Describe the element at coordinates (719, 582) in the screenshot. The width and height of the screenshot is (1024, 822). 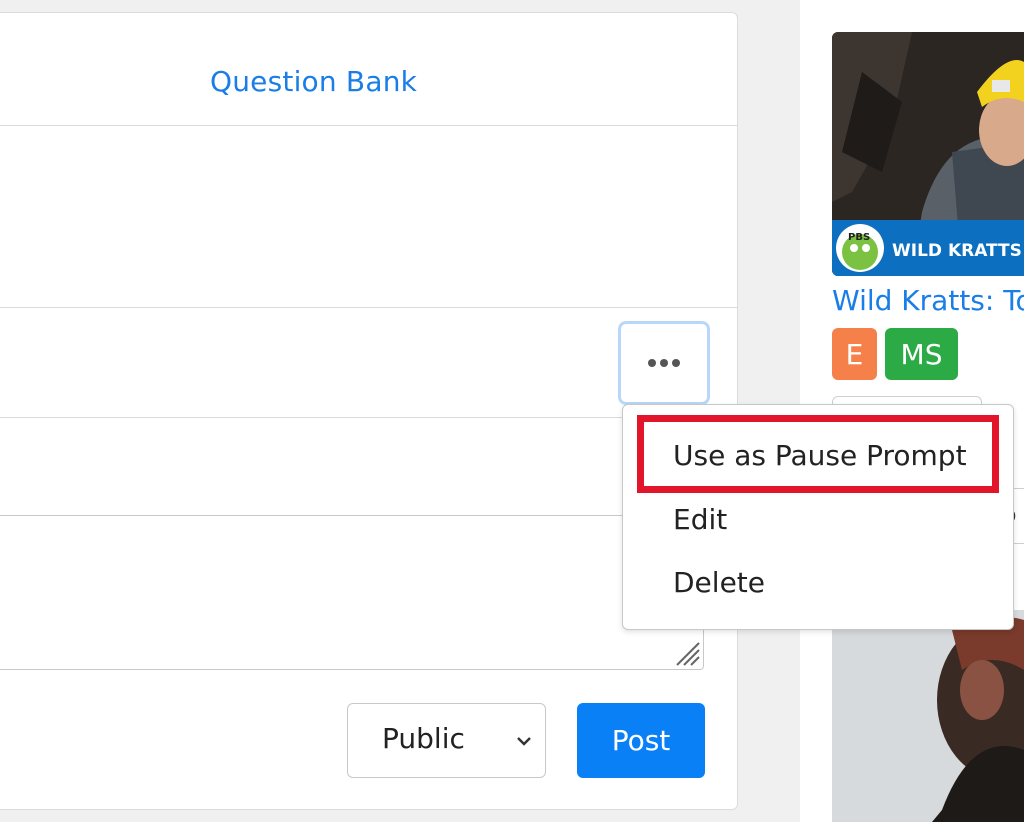
I see `menu-item-delete: Delete` at that location.